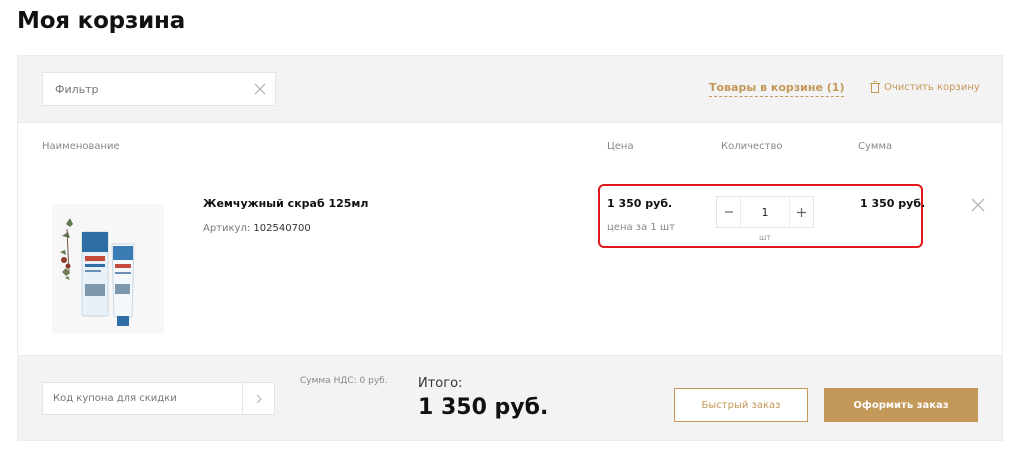  Describe the element at coordinates (978, 205) in the screenshot. I see `remove-item-icon` at that location.